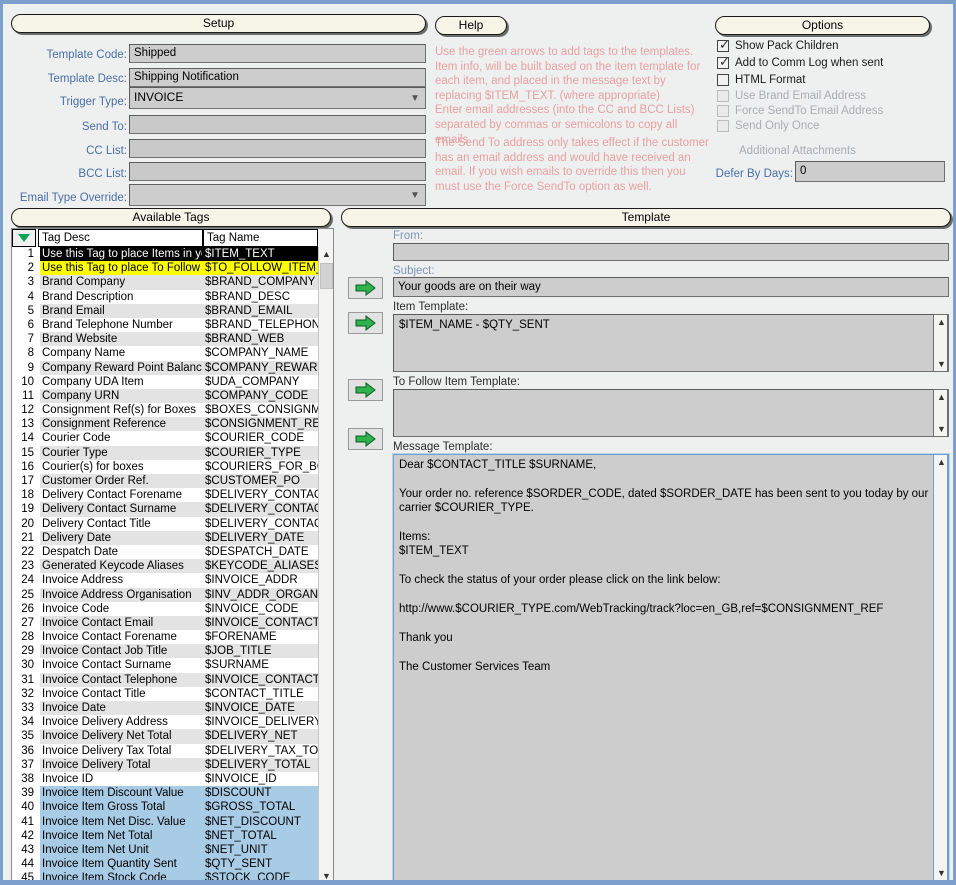 The height and width of the screenshot is (885, 956). I want to click on checkbox-add-to-comm-log: ✓ Add to Comm Log when sent, so click(800, 63).